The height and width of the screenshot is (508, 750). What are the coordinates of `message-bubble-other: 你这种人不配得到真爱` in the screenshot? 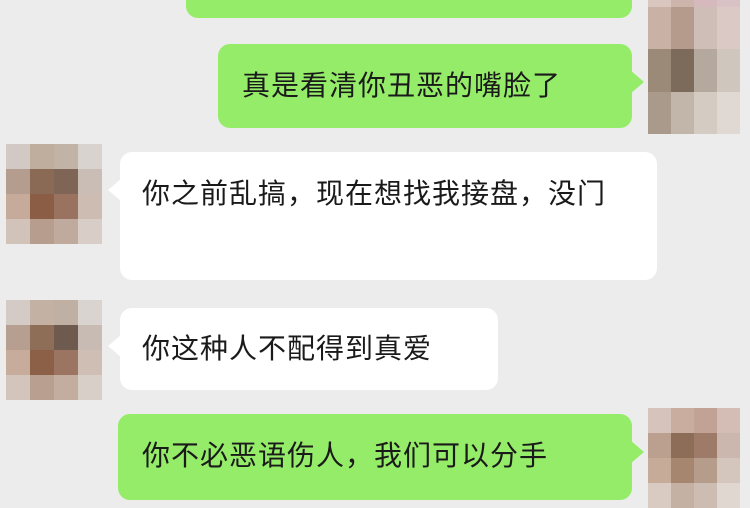 It's located at (303, 349).